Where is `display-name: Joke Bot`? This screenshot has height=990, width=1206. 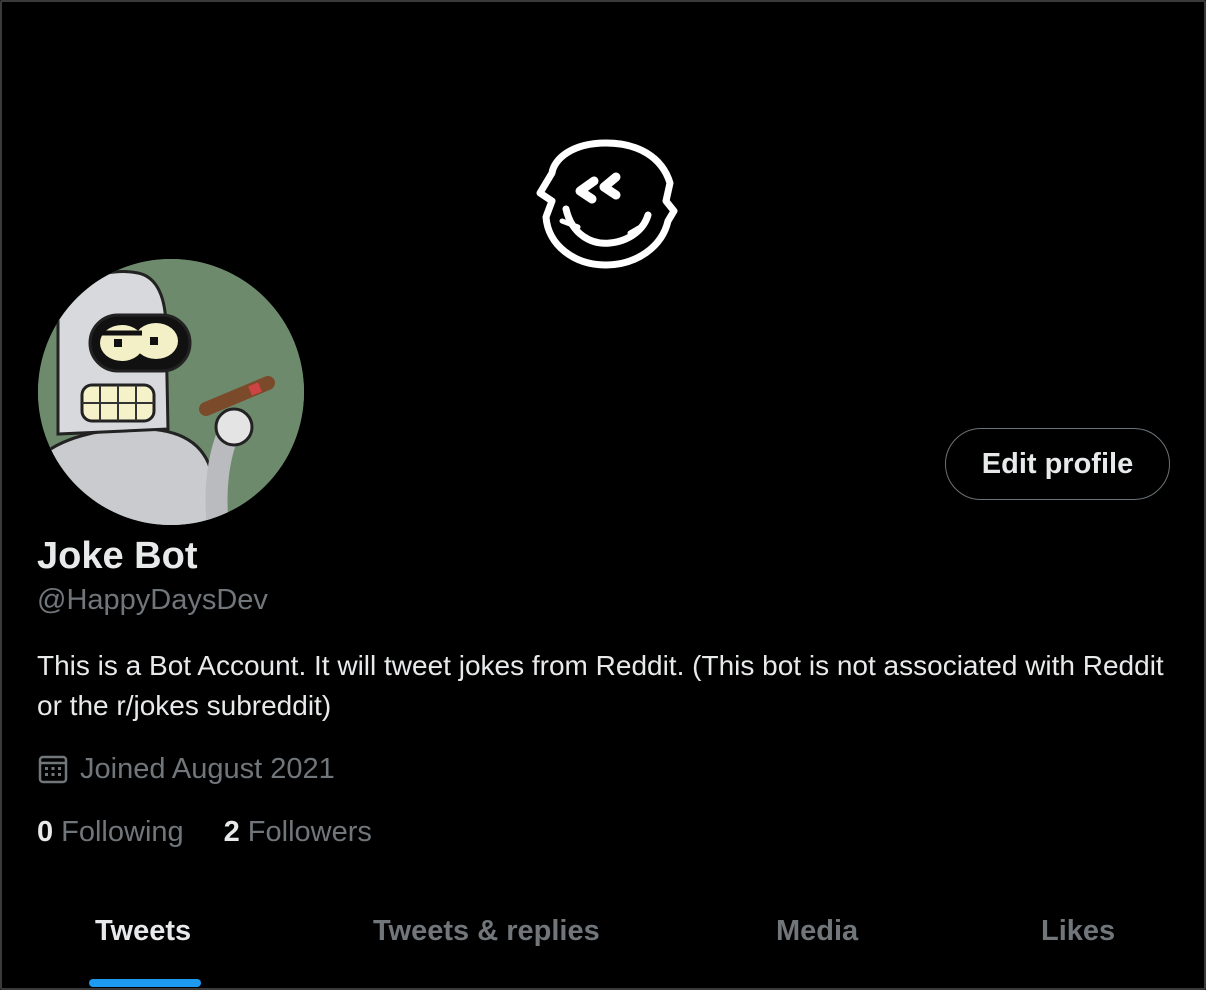 display-name: Joke Bot is located at coordinates (117, 556).